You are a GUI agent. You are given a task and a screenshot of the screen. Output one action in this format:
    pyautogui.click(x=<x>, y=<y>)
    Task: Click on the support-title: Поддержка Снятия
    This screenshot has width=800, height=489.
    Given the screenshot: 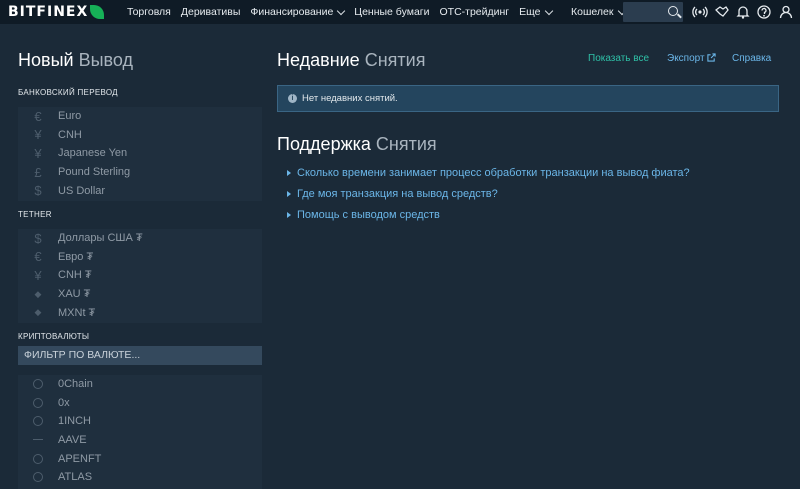 What is the action you would take?
    pyautogui.click(x=357, y=144)
    